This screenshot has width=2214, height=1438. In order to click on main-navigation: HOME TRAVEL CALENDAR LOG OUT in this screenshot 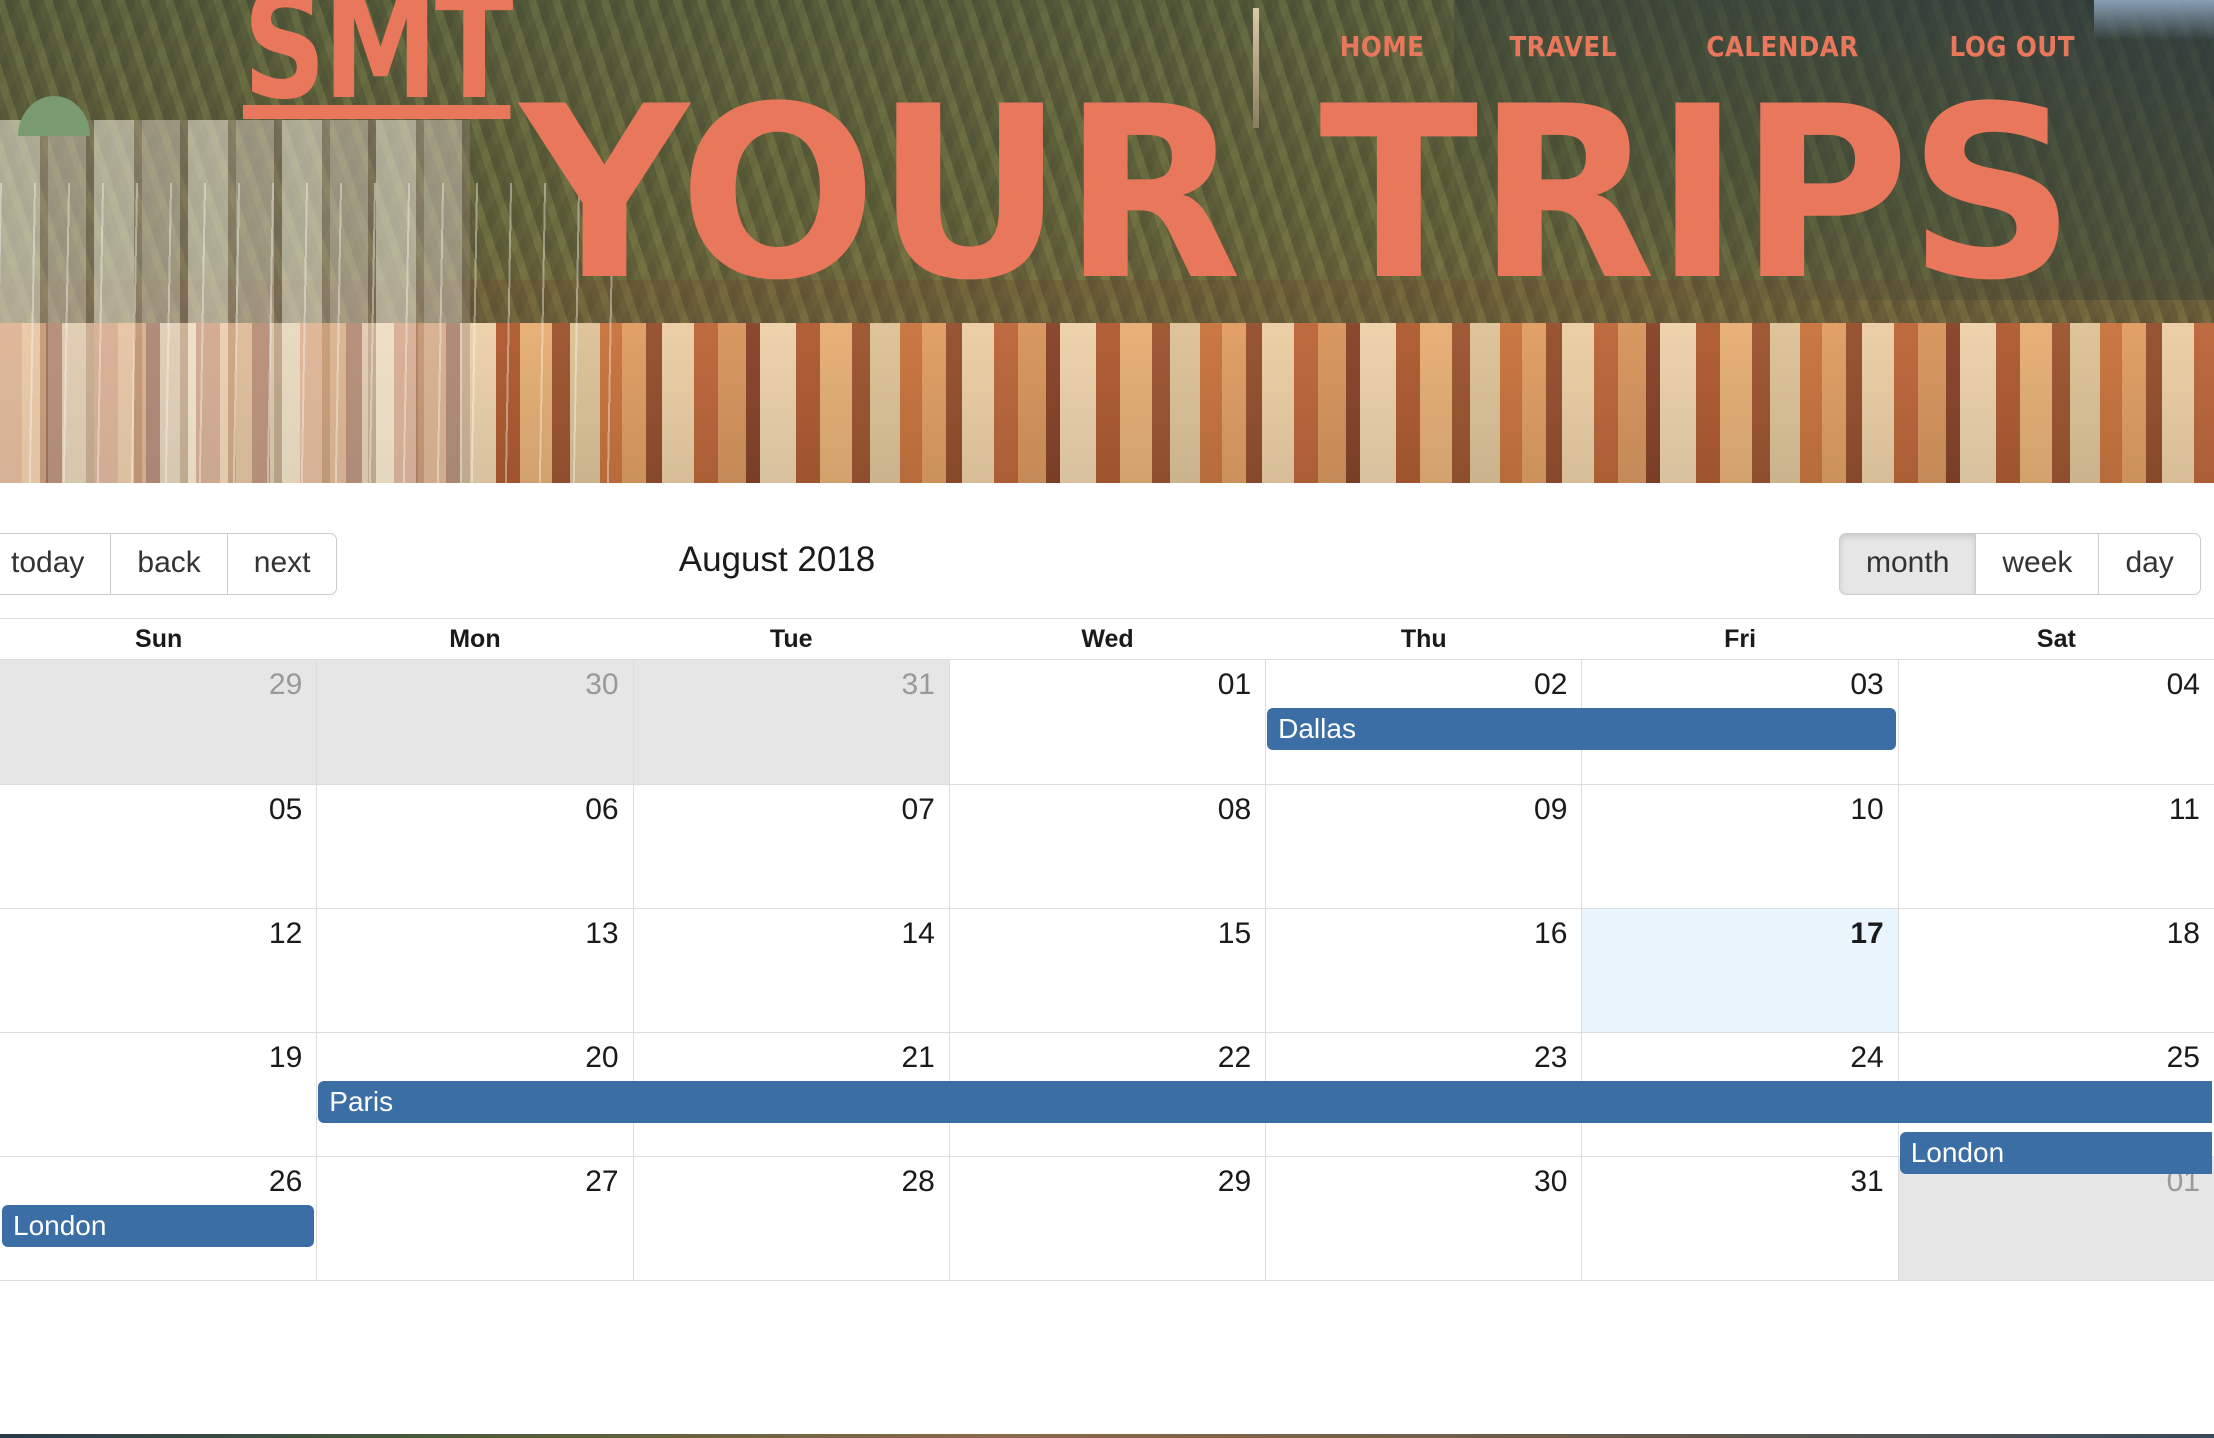, I will do `click(1709, 46)`.